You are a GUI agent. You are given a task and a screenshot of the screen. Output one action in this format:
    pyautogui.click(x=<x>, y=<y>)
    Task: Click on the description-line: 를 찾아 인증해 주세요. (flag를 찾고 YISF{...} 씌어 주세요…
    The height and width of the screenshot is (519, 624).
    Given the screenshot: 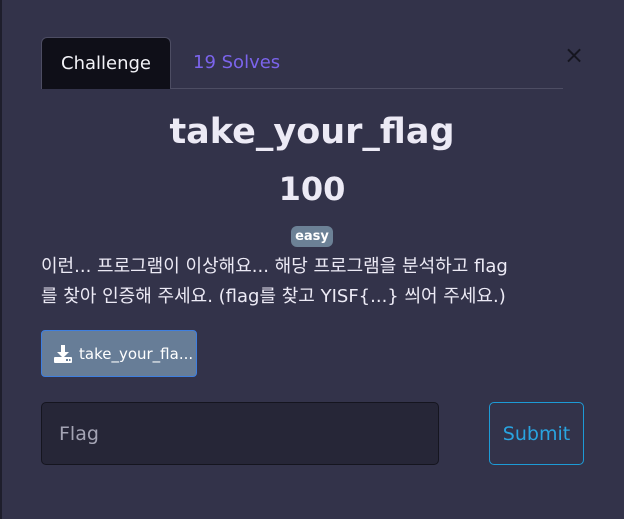 What is the action you would take?
    pyautogui.click(x=273, y=296)
    